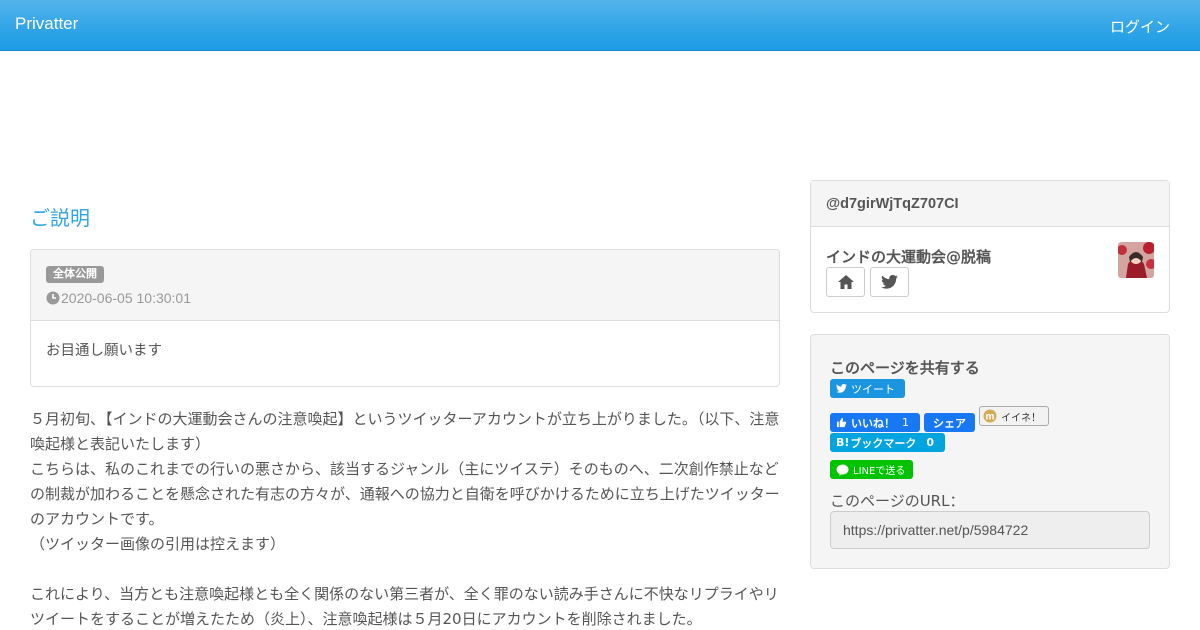 This screenshot has width=1200, height=630. I want to click on post-info-header: 全体公開 2020-06-05 10:30:01, so click(405, 285).